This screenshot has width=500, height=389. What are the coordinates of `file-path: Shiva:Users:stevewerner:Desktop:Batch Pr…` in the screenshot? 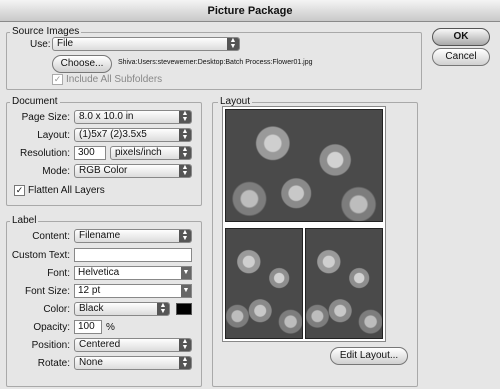 It's located at (215, 62).